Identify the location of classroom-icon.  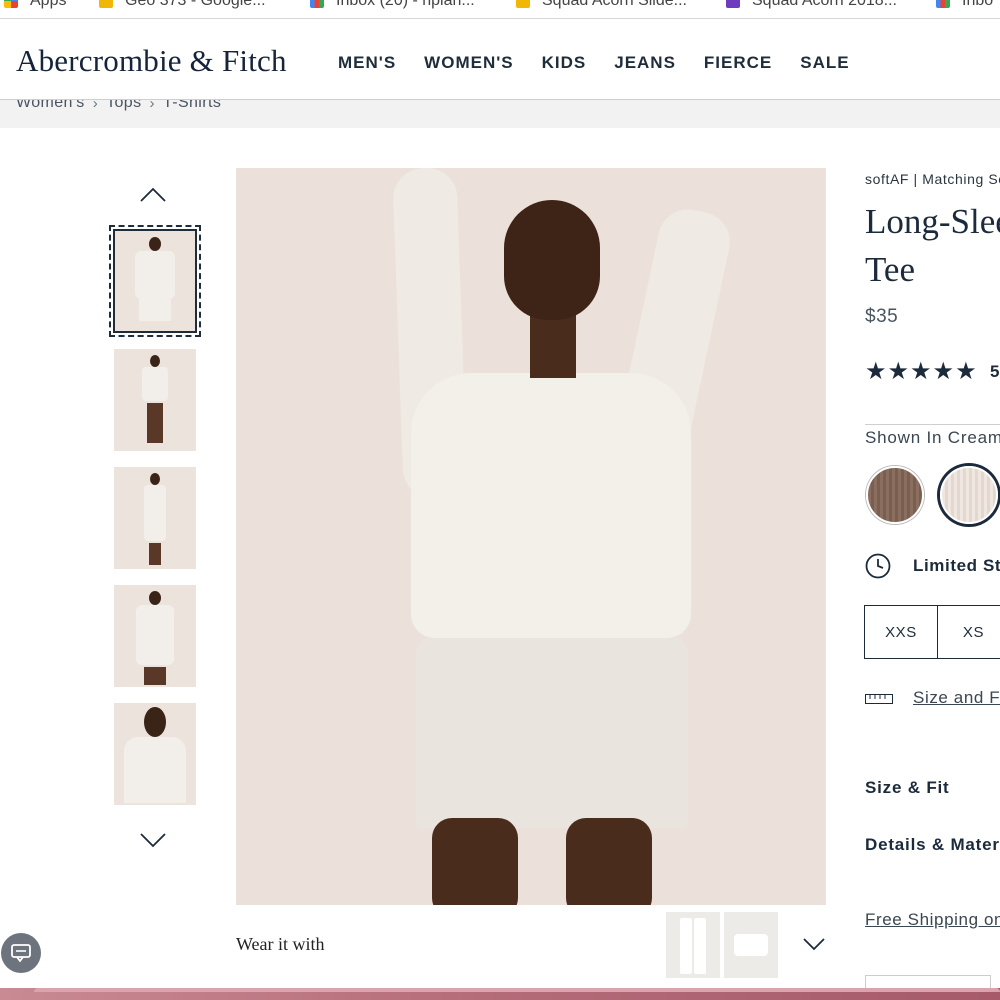
(733, 4).